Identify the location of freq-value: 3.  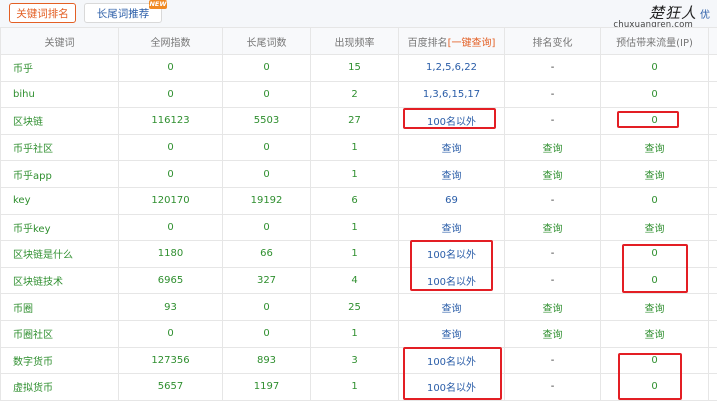
(354, 360).